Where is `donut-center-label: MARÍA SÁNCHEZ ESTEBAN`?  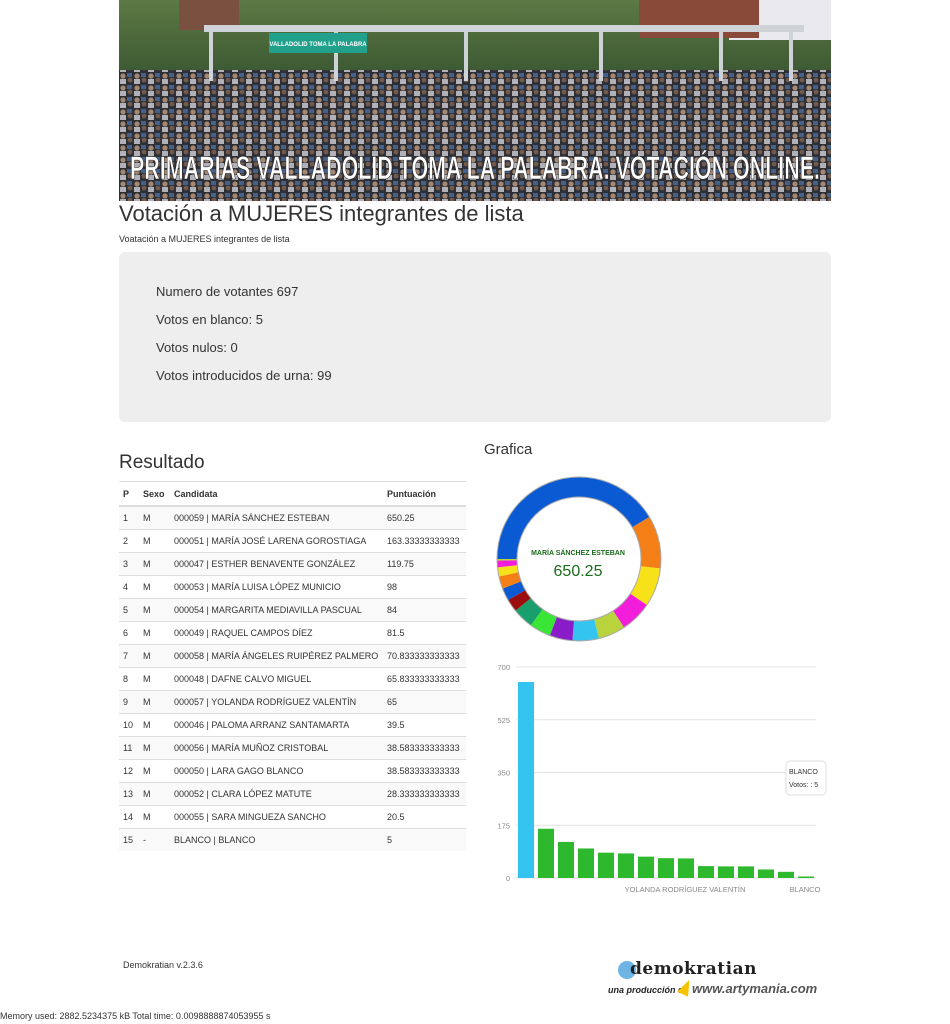 donut-center-label: MARÍA SÁNCHEZ ESTEBAN is located at coordinates (578, 552).